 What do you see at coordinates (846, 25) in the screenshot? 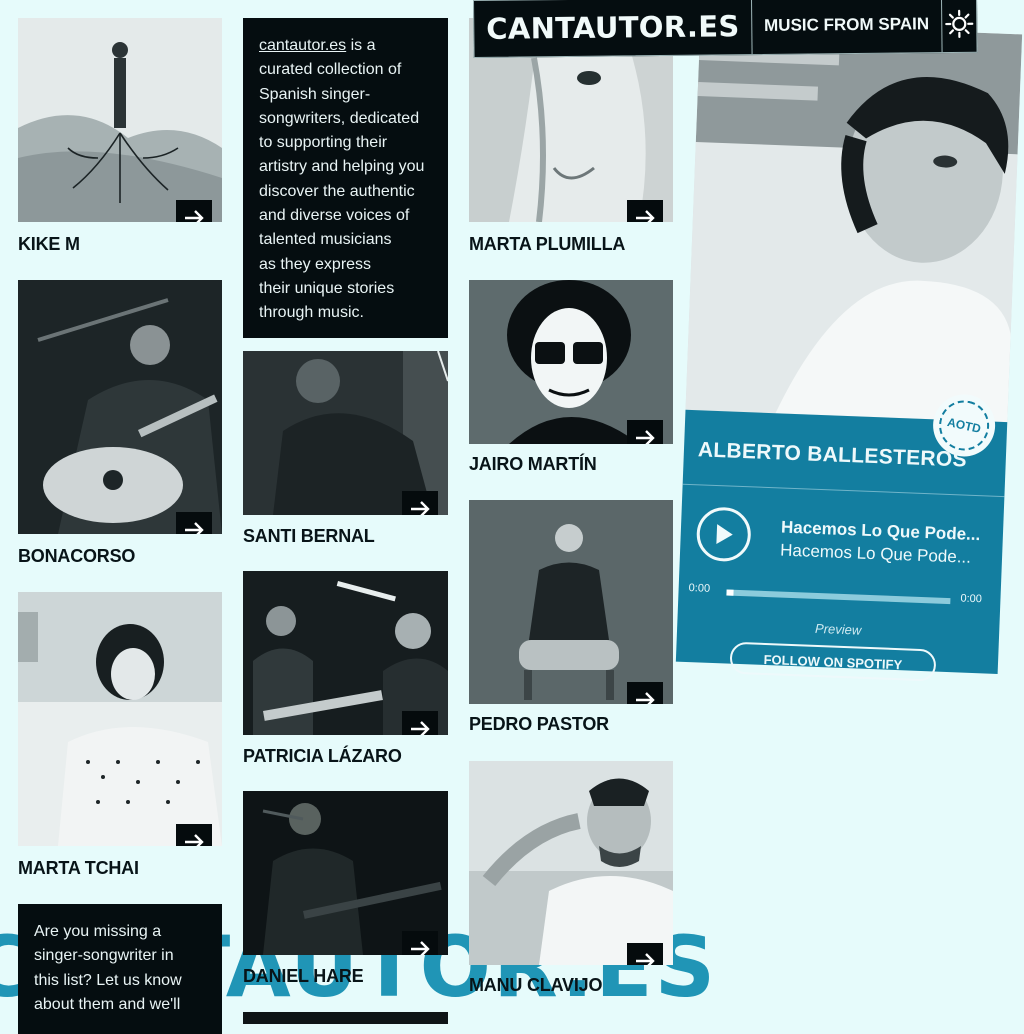
I see `site-tagline: MUSIC FROM SPAIN` at bounding box center [846, 25].